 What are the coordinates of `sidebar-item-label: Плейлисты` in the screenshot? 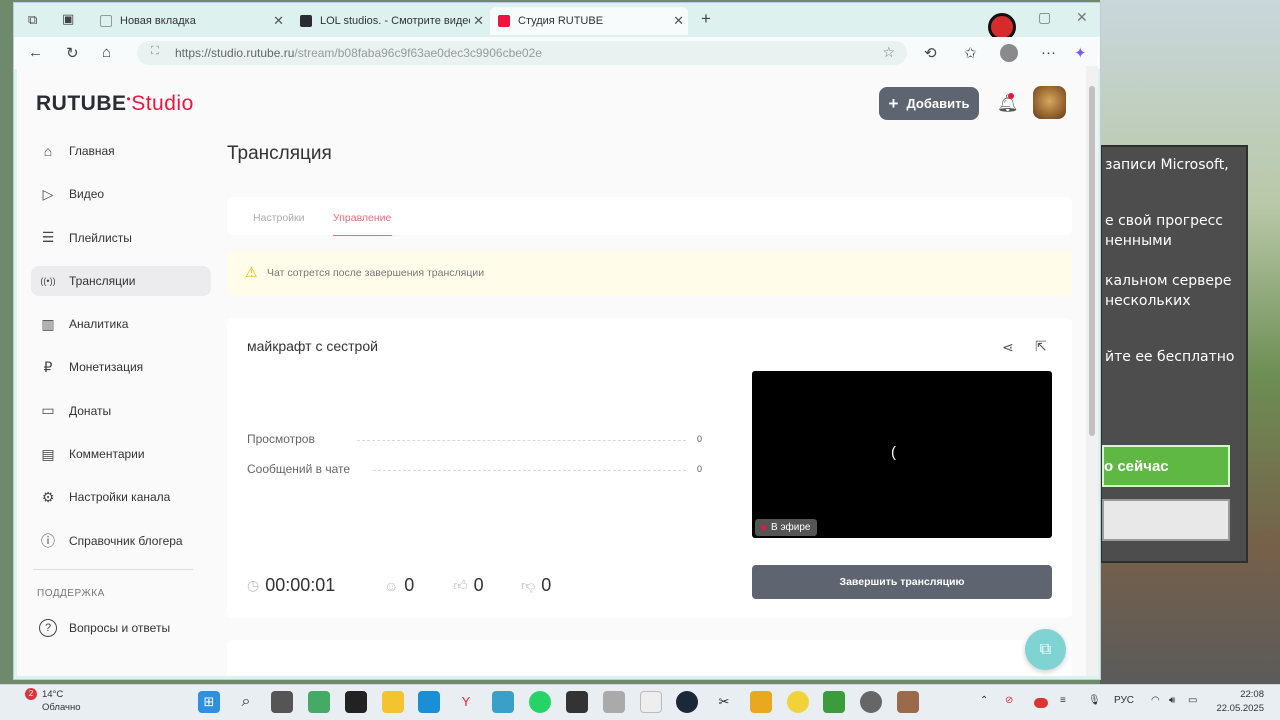 It's located at (100, 237).